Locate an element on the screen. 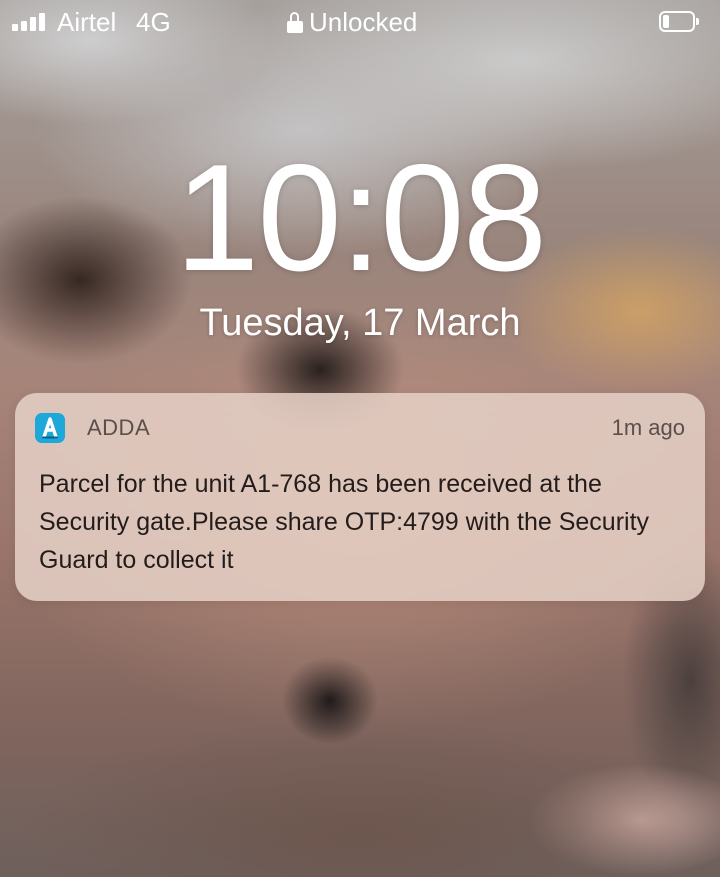 The height and width of the screenshot is (877, 720). status-bar: Airtel 4G Unlocked is located at coordinates (360, 22).